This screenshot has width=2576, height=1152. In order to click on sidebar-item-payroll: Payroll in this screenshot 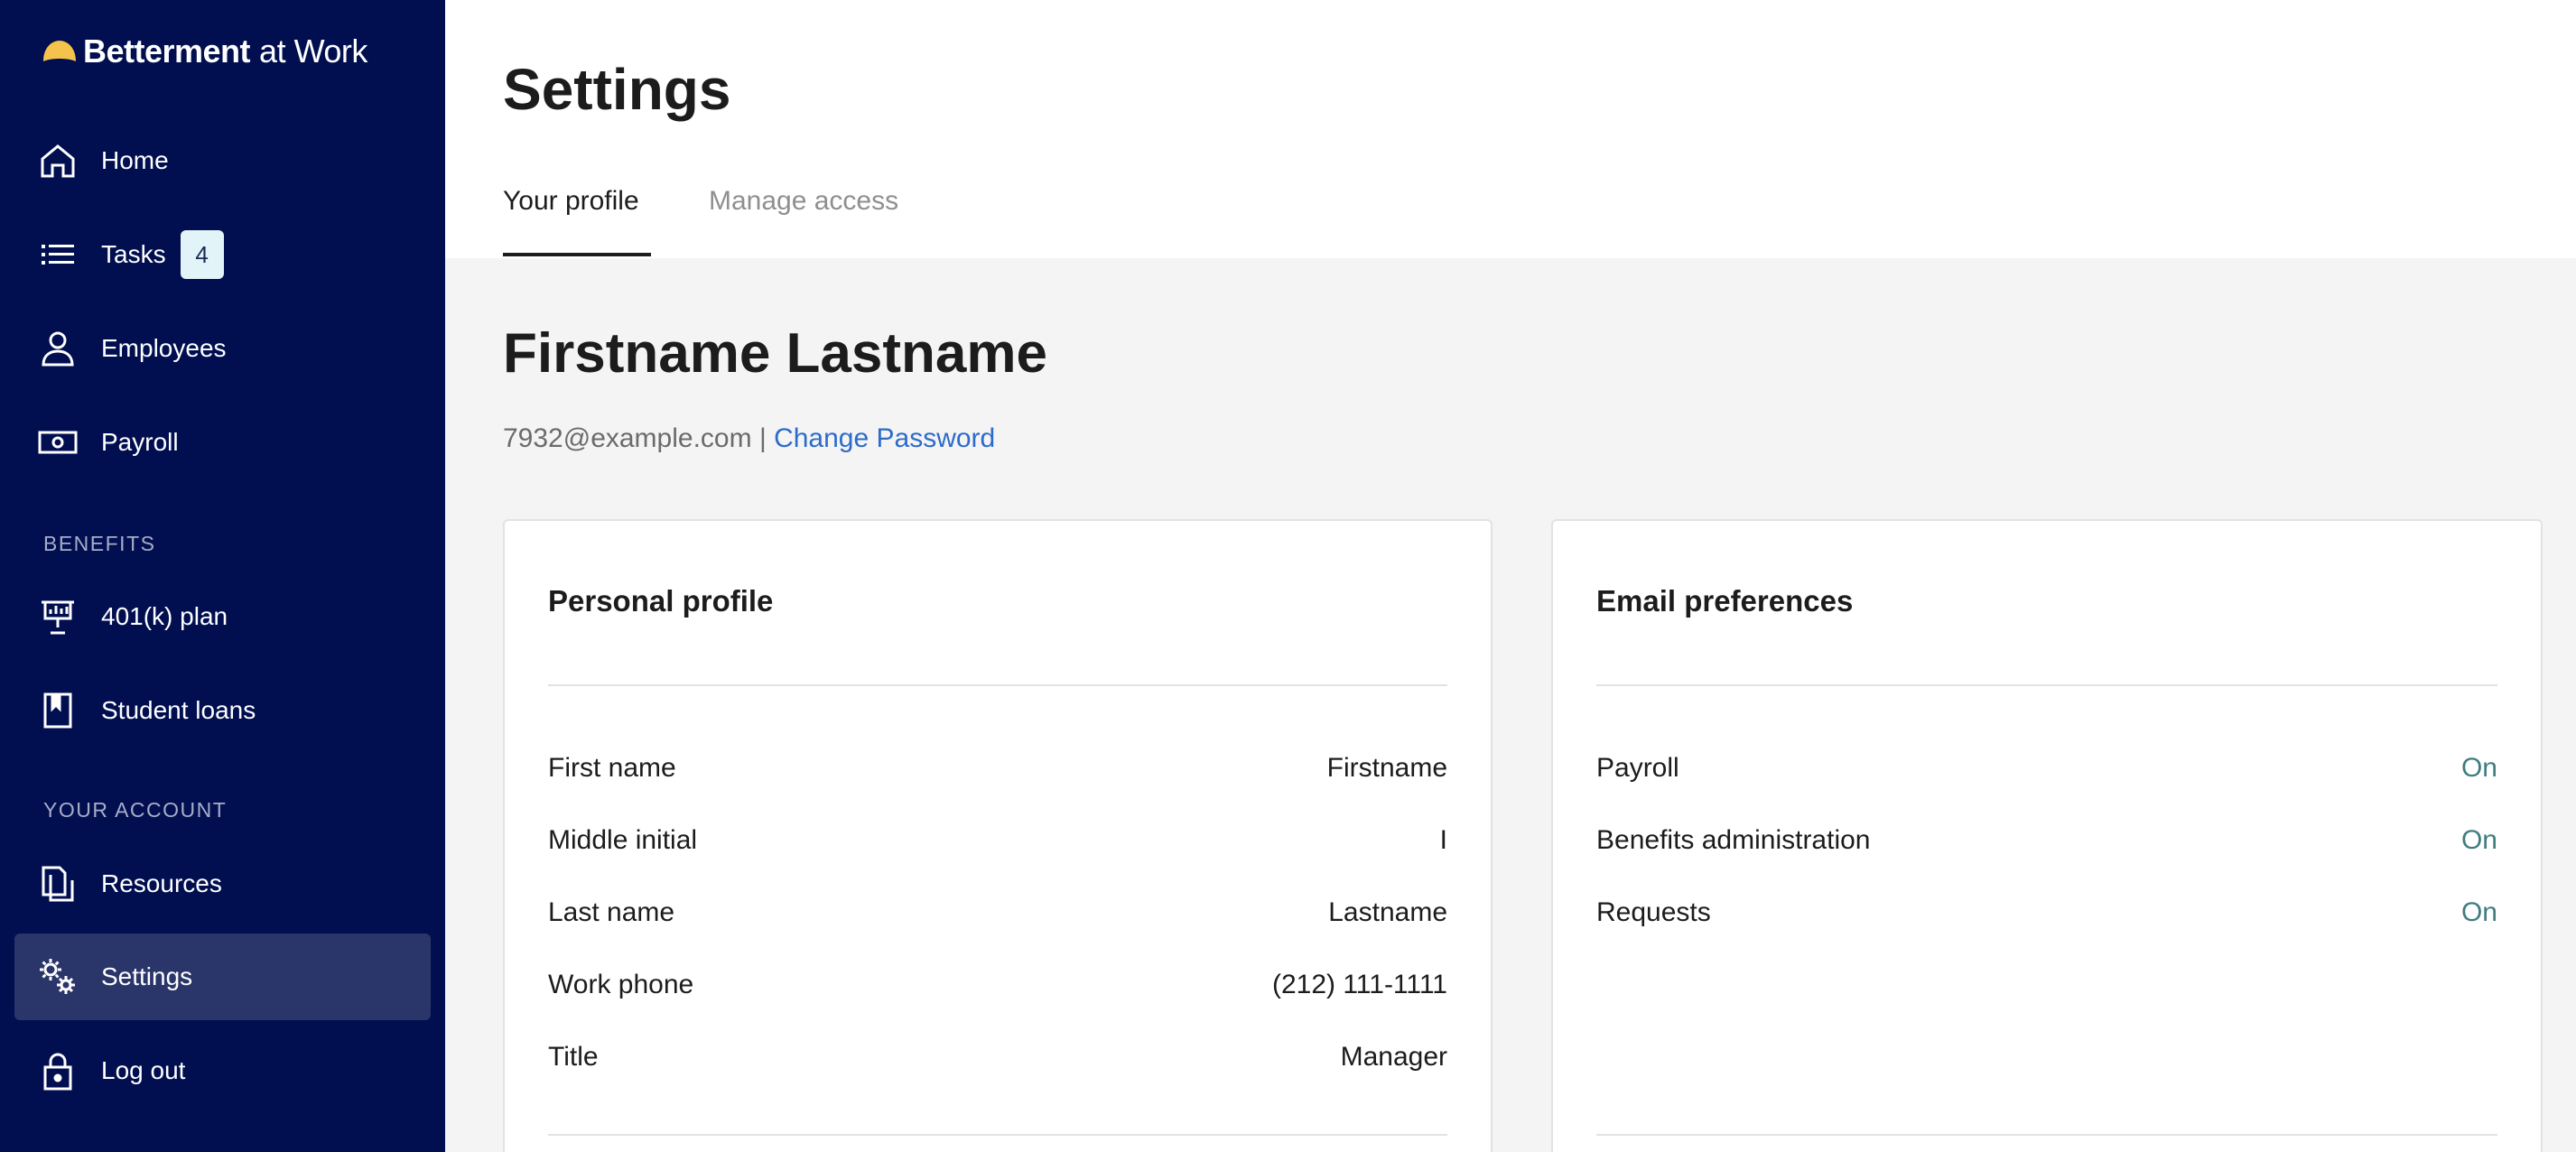, I will do `click(222, 442)`.